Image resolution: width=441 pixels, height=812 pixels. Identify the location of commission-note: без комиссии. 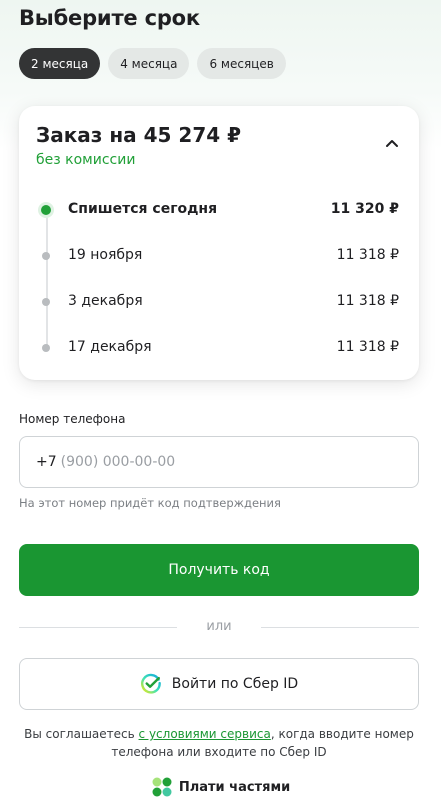
(86, 160).